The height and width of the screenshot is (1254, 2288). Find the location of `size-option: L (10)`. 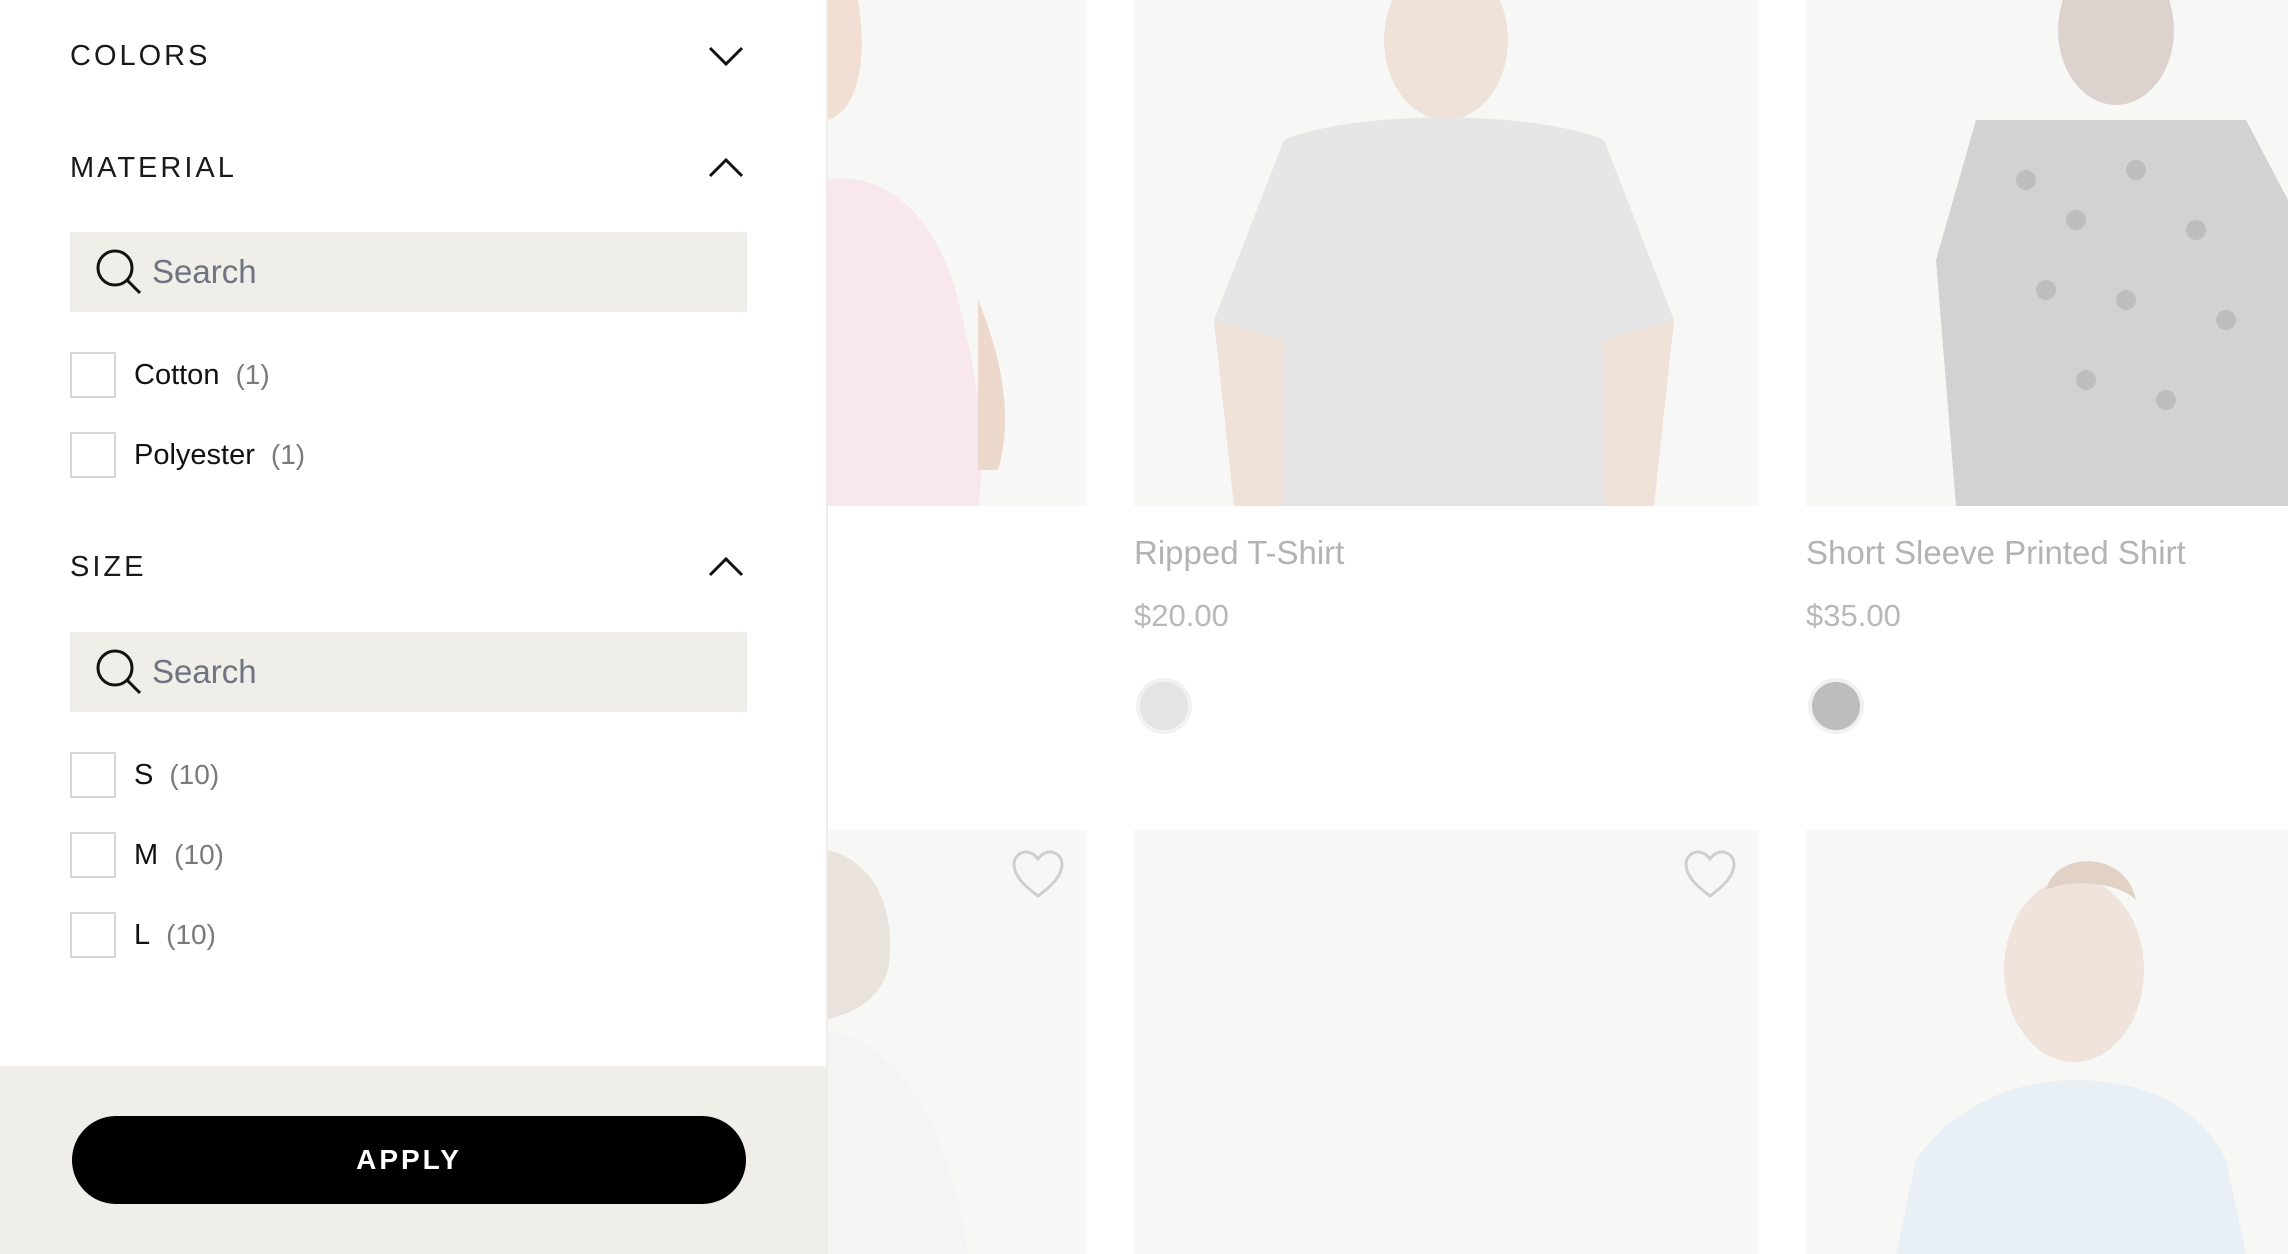

size-option: L (10) is located at coordinates (143, 935).